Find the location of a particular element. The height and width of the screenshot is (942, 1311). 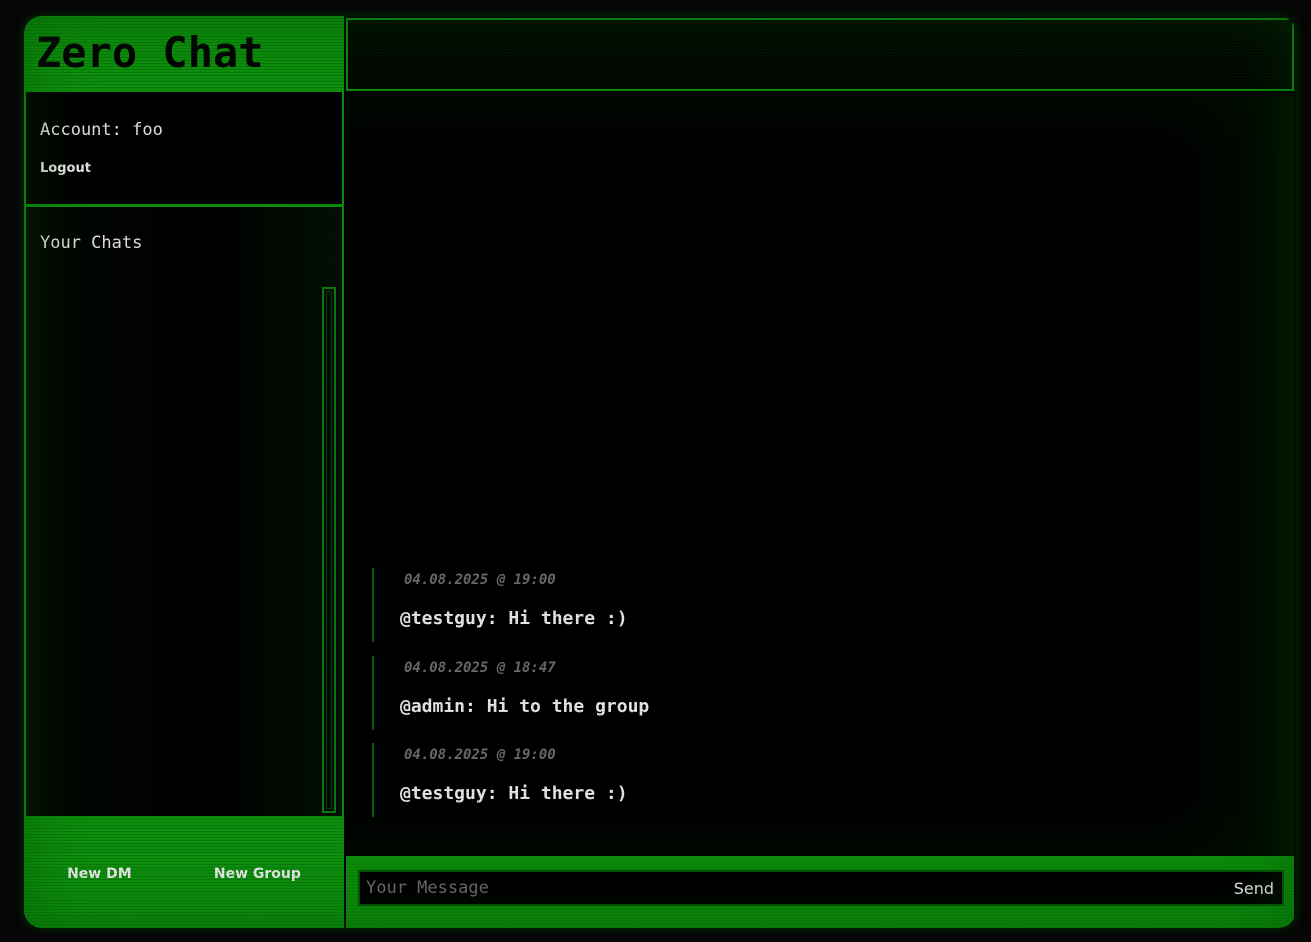

new-dm-button: New DM is located at coordinates (99, 874).